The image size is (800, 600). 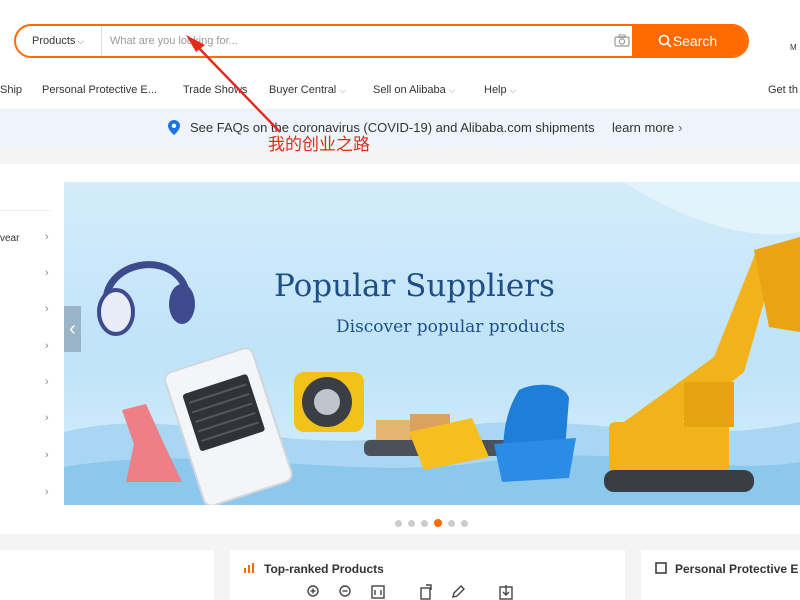 What do you see at coordinates (661, 568) in the screenshot?
I see `protective-icon` at bounding box center [661, 568].